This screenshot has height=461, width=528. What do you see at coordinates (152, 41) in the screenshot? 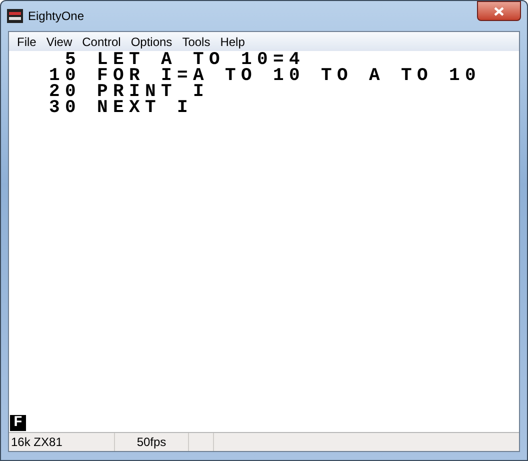
I see `menu-item: Options` at bounding box center [152, 41].